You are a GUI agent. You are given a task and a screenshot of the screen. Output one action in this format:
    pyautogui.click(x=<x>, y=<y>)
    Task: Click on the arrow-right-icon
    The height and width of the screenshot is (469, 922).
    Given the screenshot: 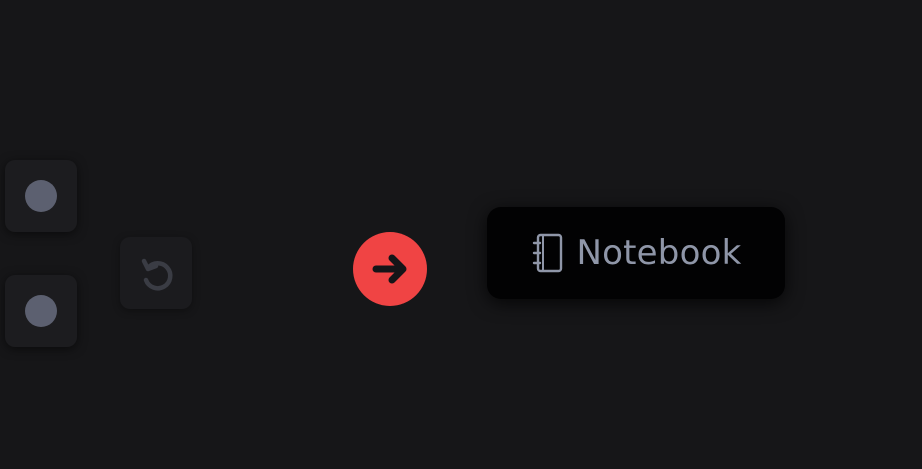 What is the action you would take?
    pyautogui.click(x=389, y=269)
    